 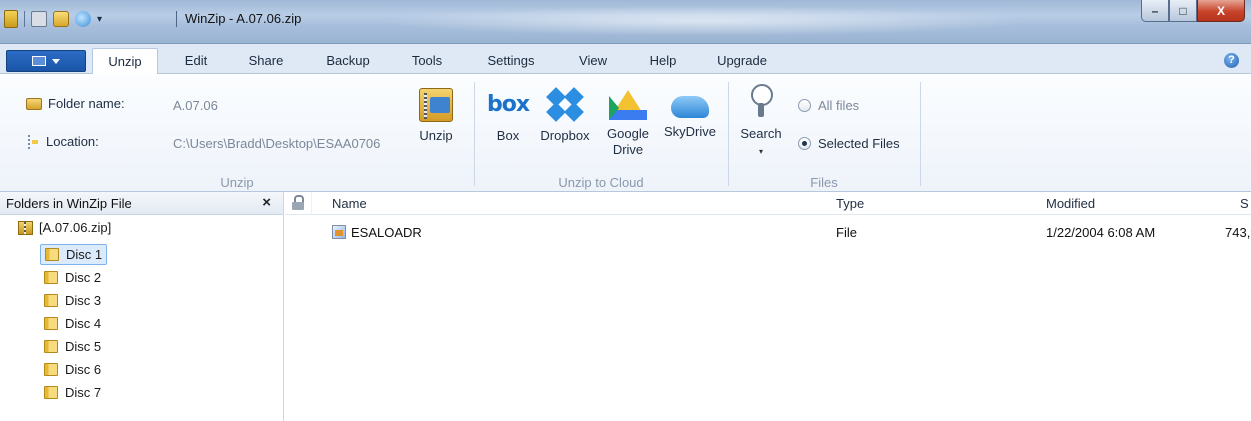 I want to click on file-name-cell: ESALOADR, so click(x=377, y=232).